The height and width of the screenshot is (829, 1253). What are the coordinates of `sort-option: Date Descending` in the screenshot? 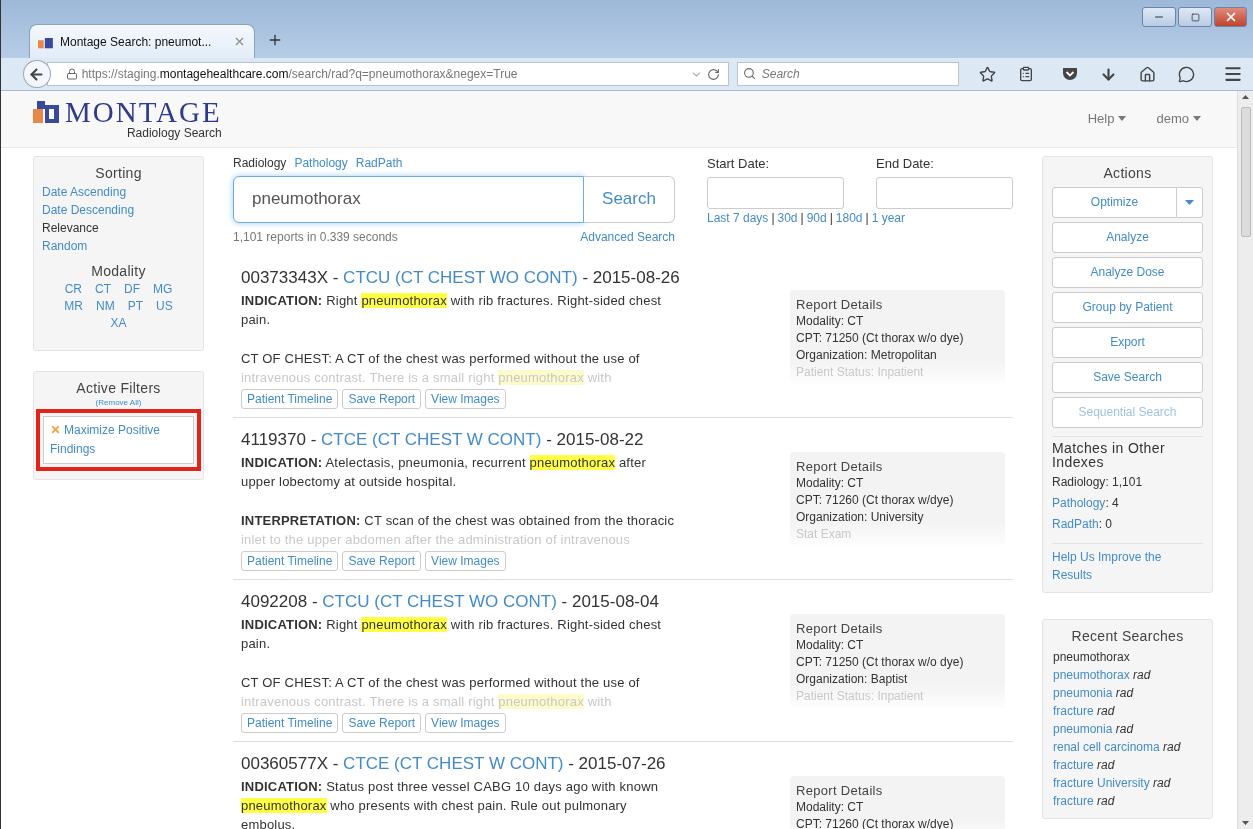 It's located at (118, 209).